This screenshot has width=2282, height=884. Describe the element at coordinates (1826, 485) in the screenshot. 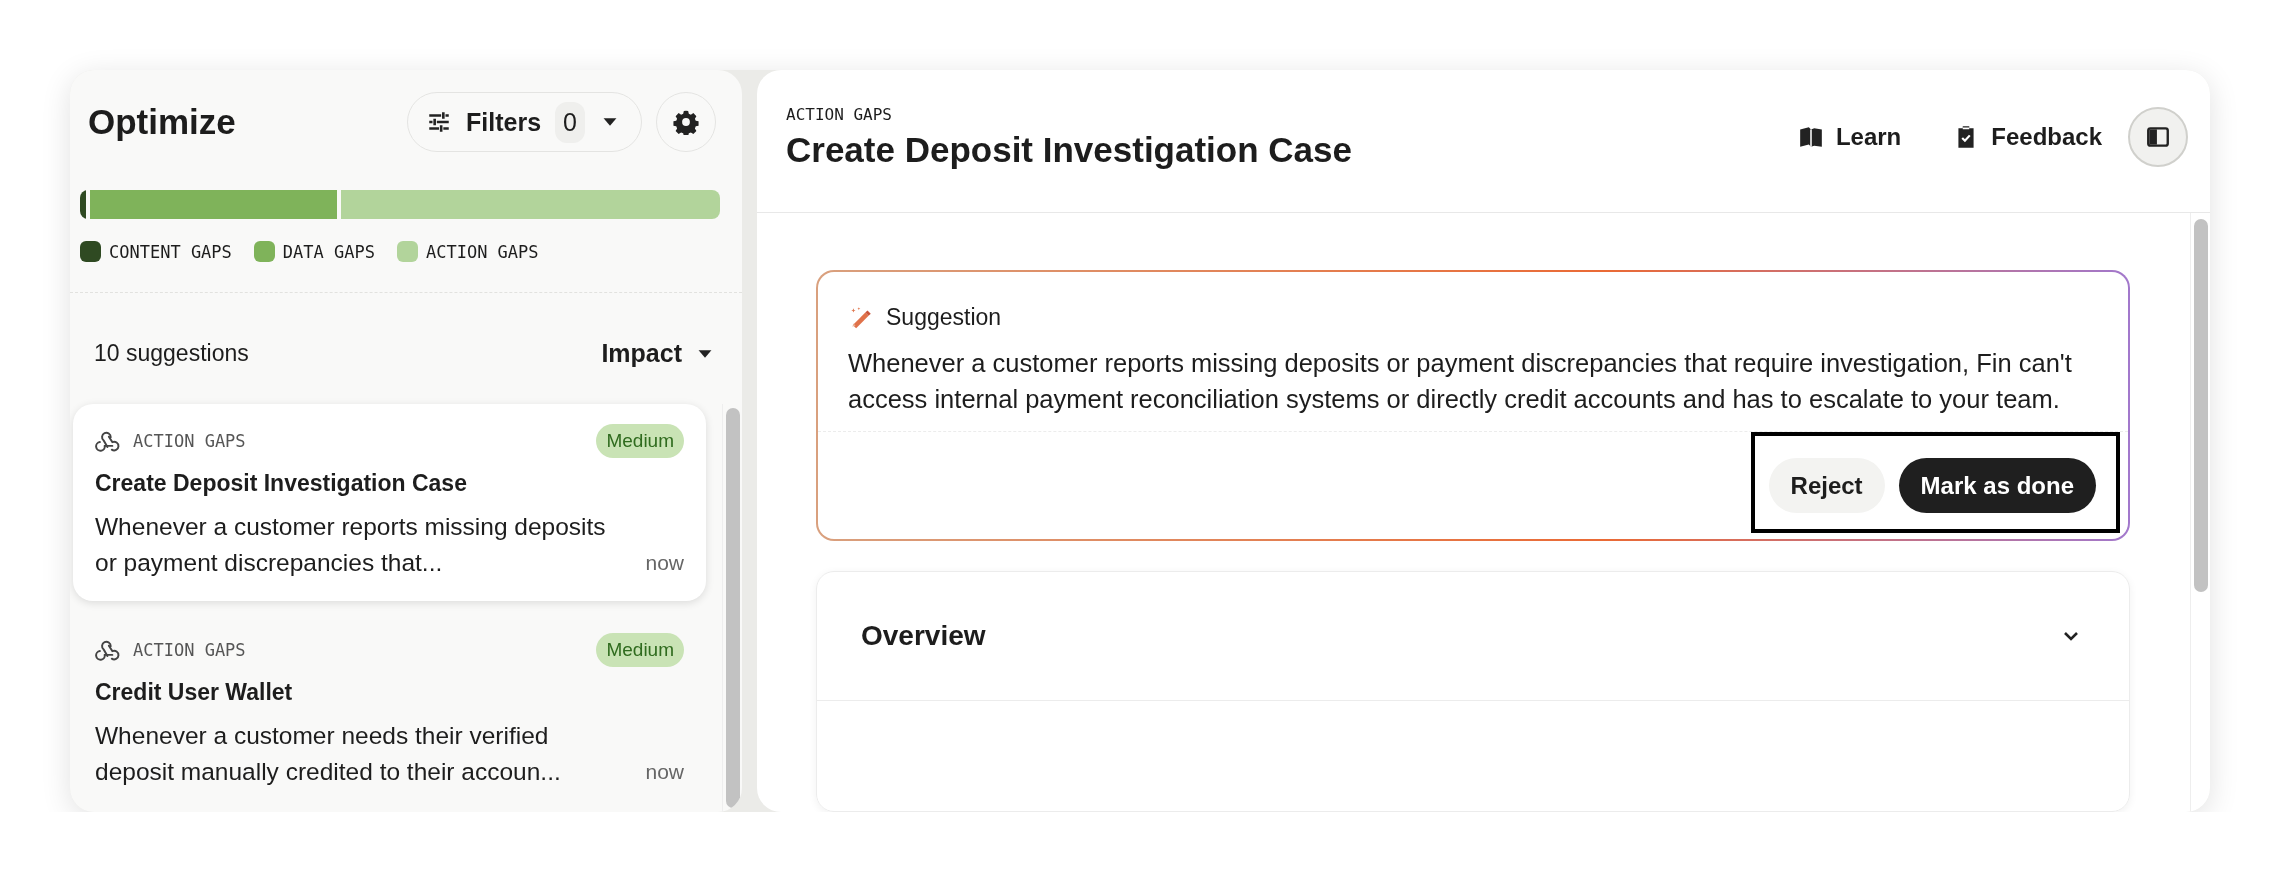

I see `reject-button: Reject` at that location.